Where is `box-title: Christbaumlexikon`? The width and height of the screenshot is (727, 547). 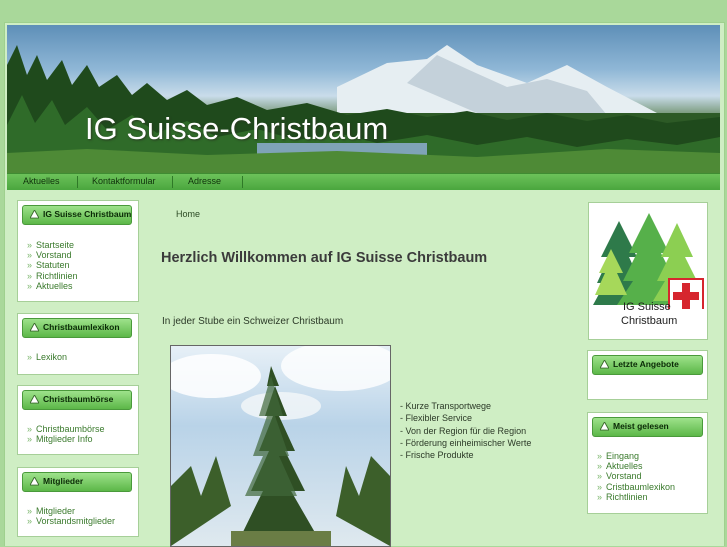 box-title: Christbaumlexikon is located at coordinates (81, 327).